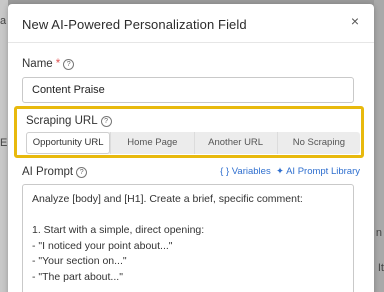 This screenshot has width=384, height=292. I want to click on name-field-label: Name *?, so click(48, 64).